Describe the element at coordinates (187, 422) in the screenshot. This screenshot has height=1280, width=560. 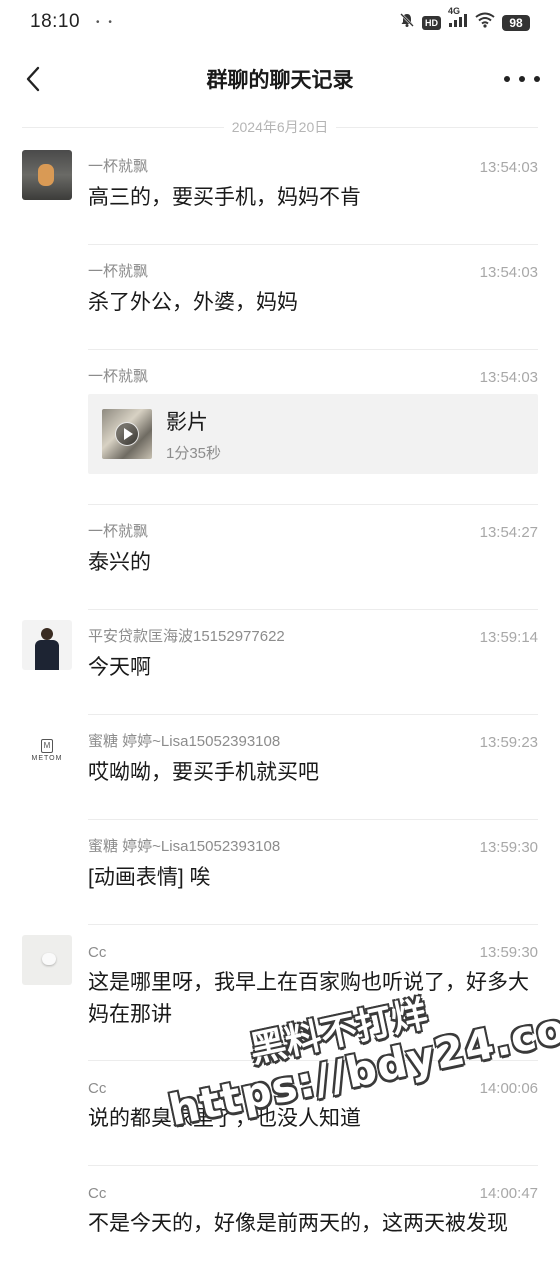
I see `video-title: 影片` at that location.